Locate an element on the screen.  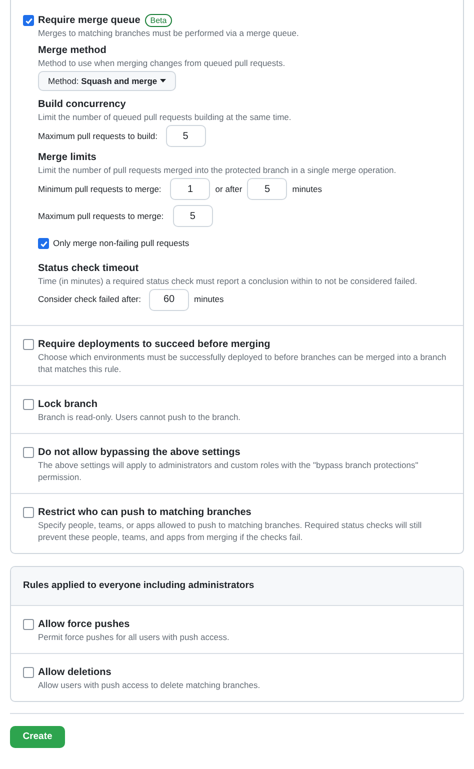
field-label: Minimum pull requests to merge: is located at coordinates (100, 189).